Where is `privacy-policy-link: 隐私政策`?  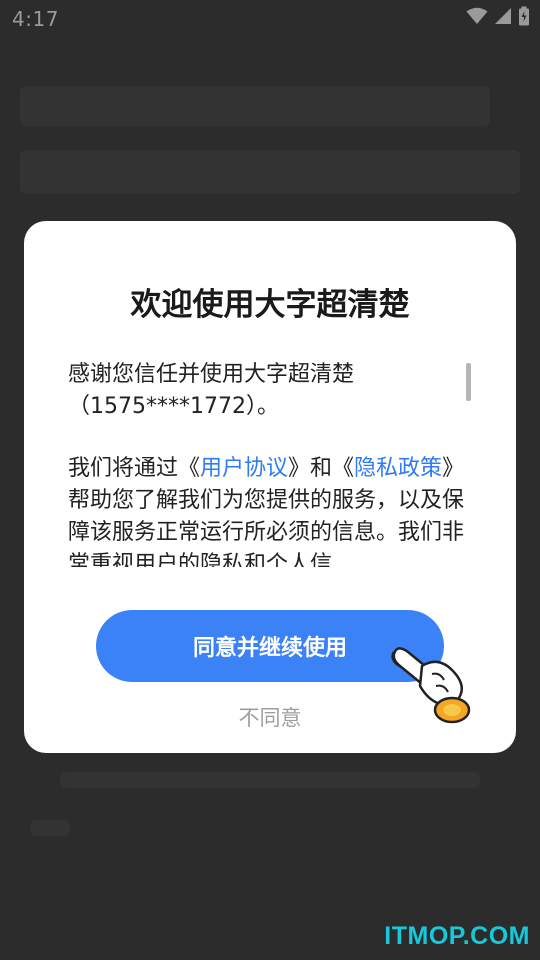
privacy-policy-link: 隐私政策 is located at coordinates (398, 468).